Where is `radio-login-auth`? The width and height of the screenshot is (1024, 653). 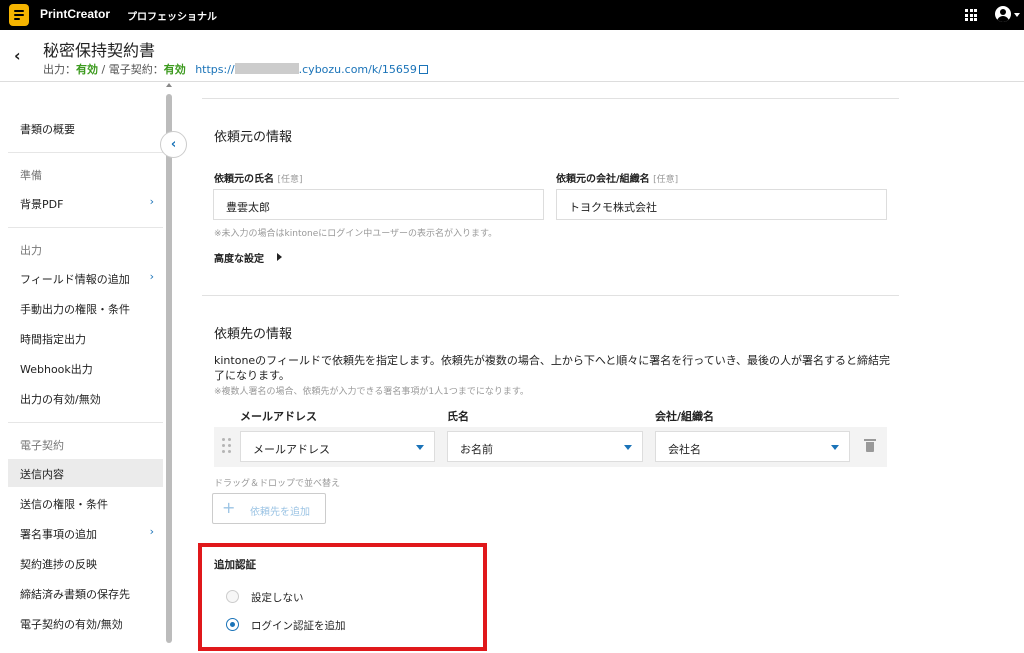
radio-login-auth is located at coordinates (232, 624).